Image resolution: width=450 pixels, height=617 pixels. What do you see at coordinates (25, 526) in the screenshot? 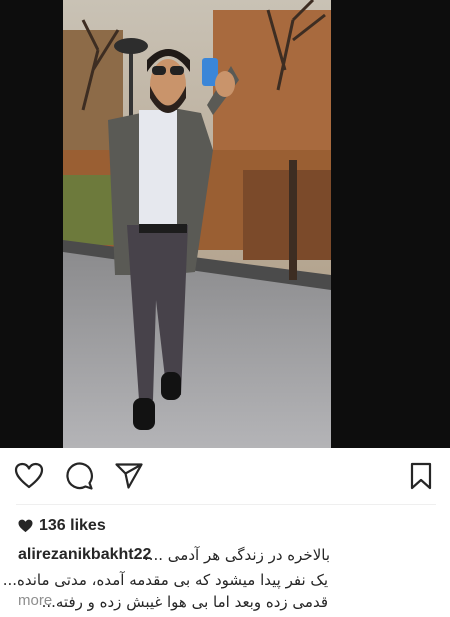
I see `heart-filled-icon` at bounding box center [25, 526].